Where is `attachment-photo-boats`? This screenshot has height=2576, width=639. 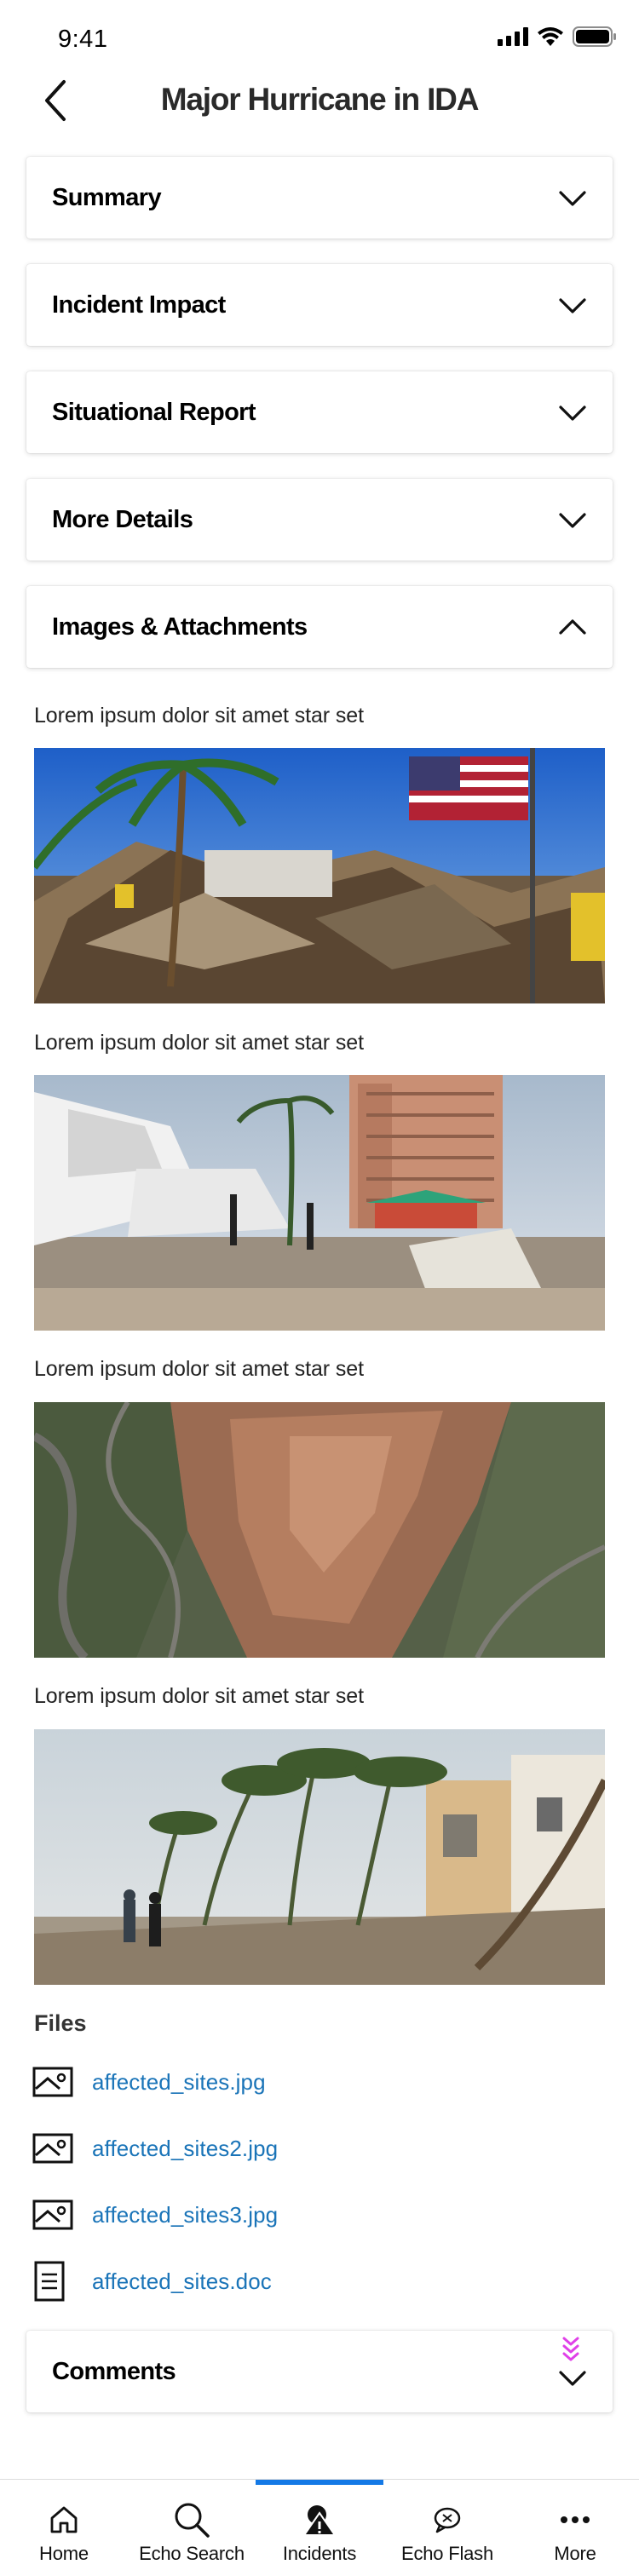
attachment-photo-boats is located at coordinates (319, 1203).